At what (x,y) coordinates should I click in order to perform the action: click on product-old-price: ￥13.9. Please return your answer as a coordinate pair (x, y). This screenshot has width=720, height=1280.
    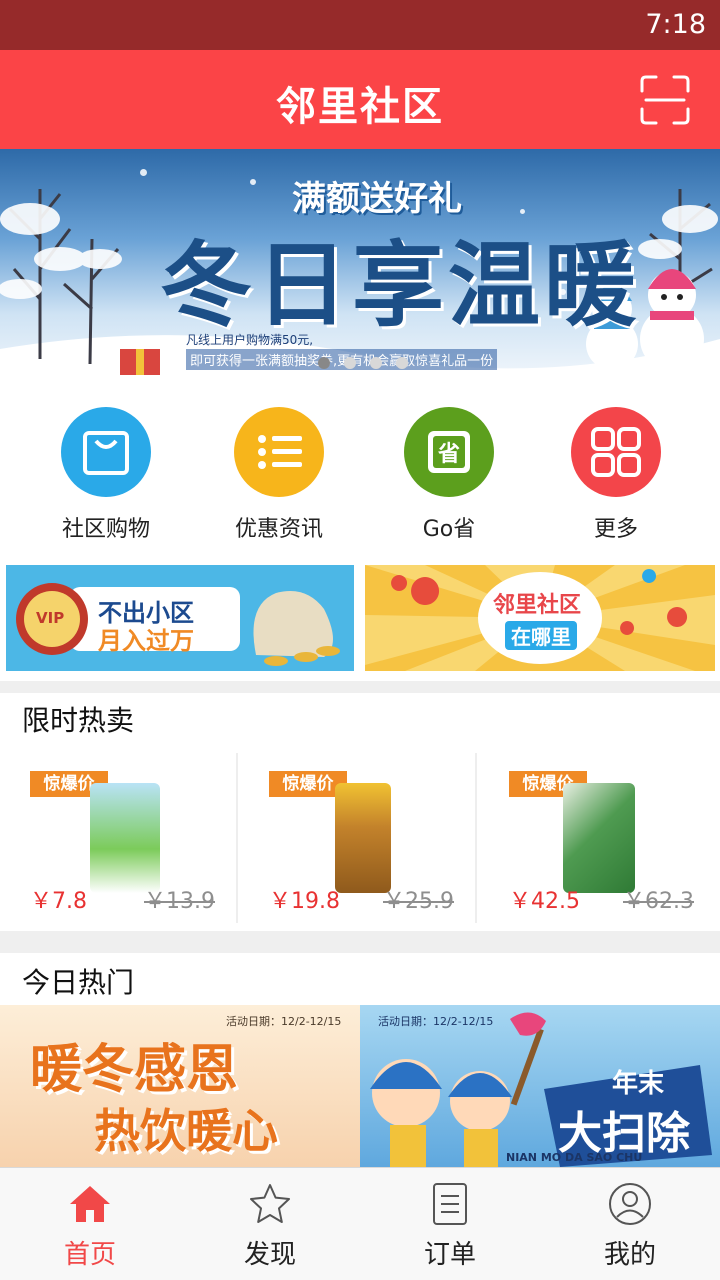
    Looking at the image, I should click on (179, 901).